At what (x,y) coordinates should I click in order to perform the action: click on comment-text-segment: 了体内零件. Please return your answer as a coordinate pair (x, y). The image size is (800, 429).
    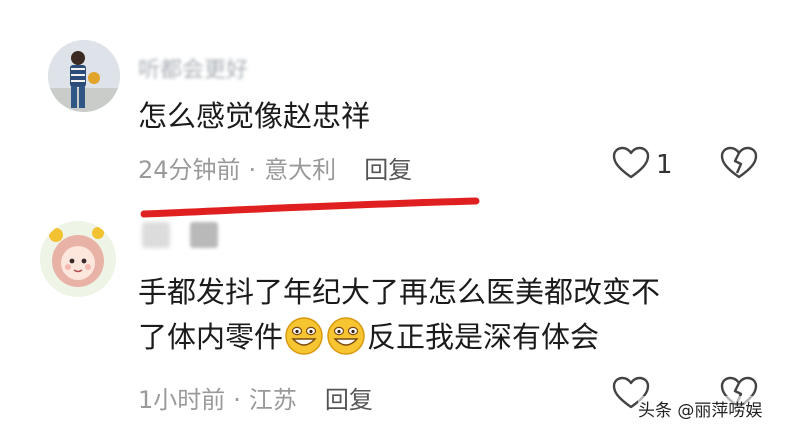
    Looking at the image, I should click on (211, 337).